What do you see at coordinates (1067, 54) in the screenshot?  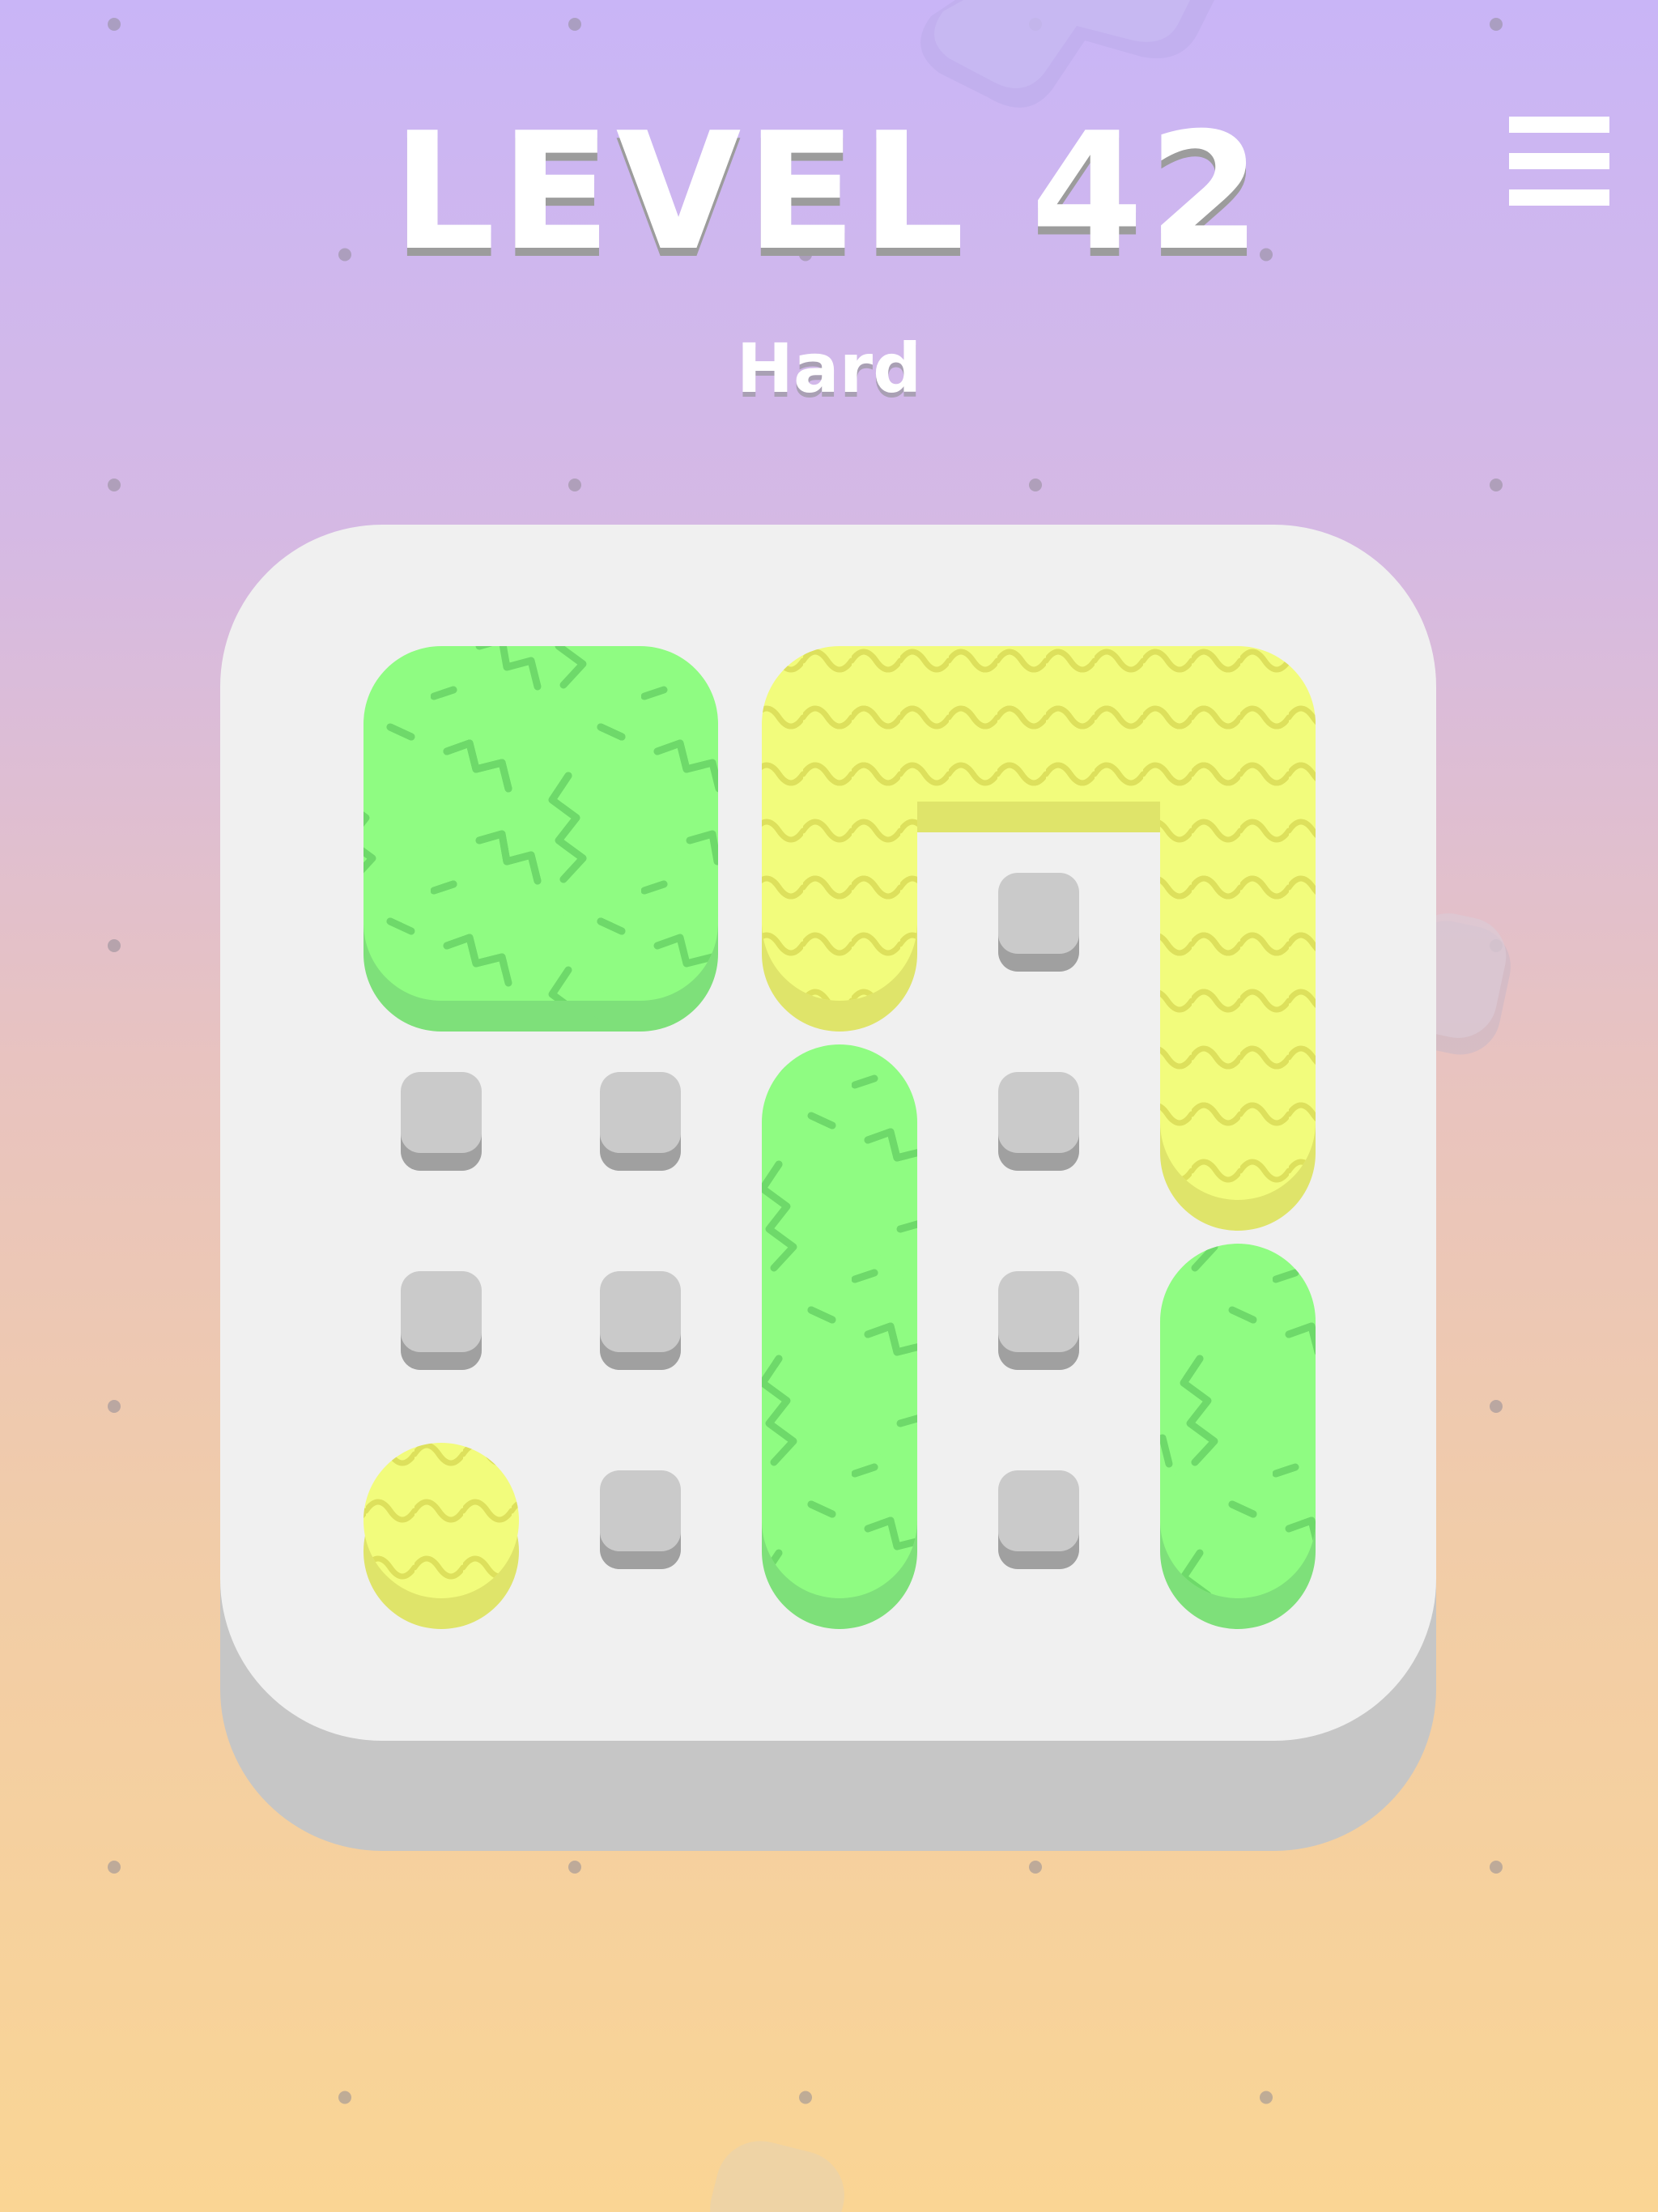 I see `decorative-blob-top` at bounding box center [1067, 54].